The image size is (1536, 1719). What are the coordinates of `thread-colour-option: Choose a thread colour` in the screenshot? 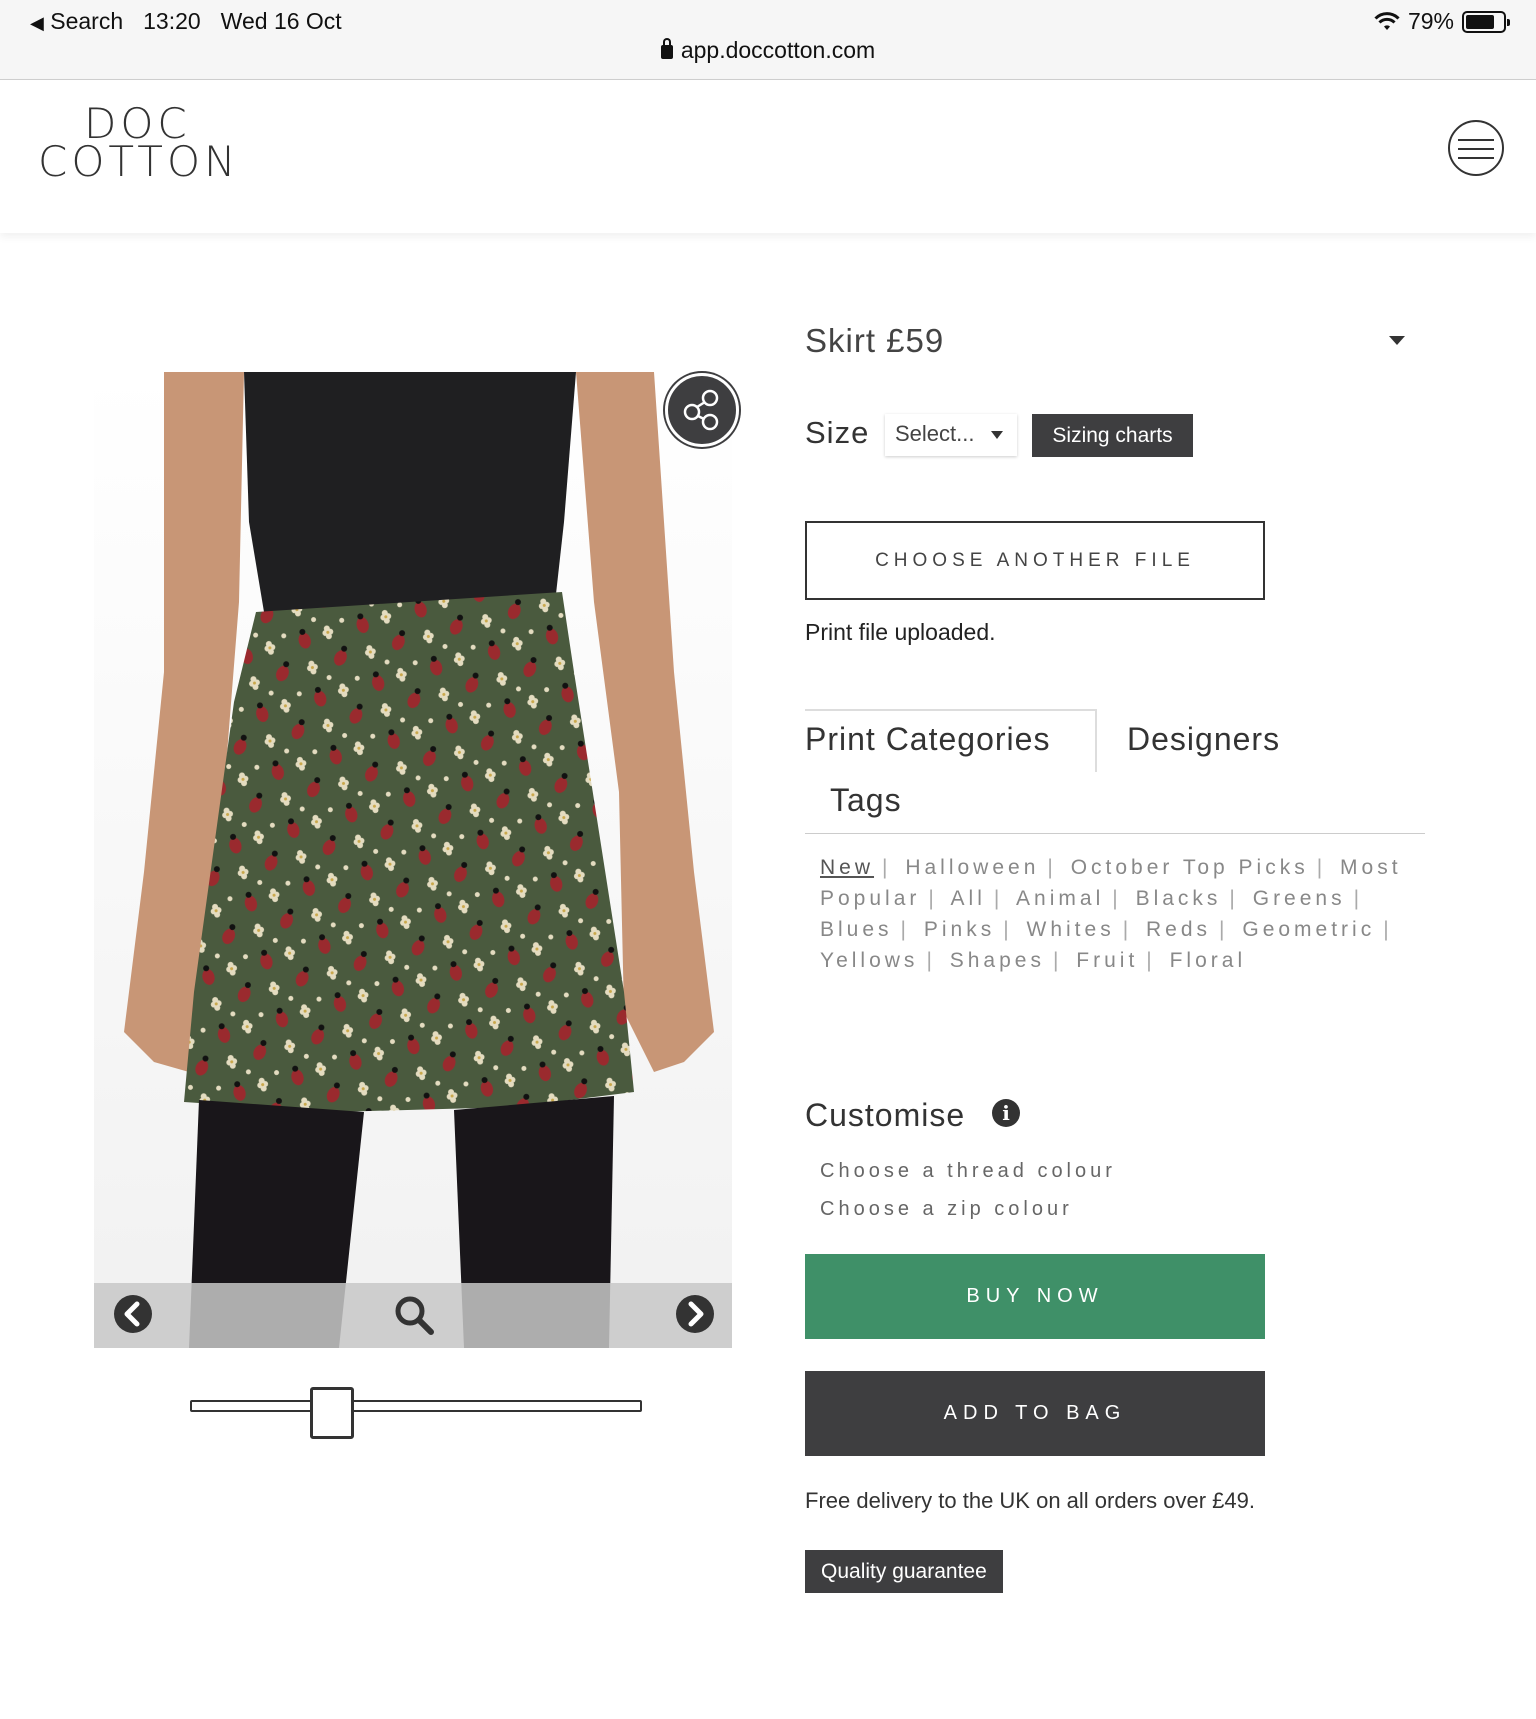 It's located at (968, 1171).